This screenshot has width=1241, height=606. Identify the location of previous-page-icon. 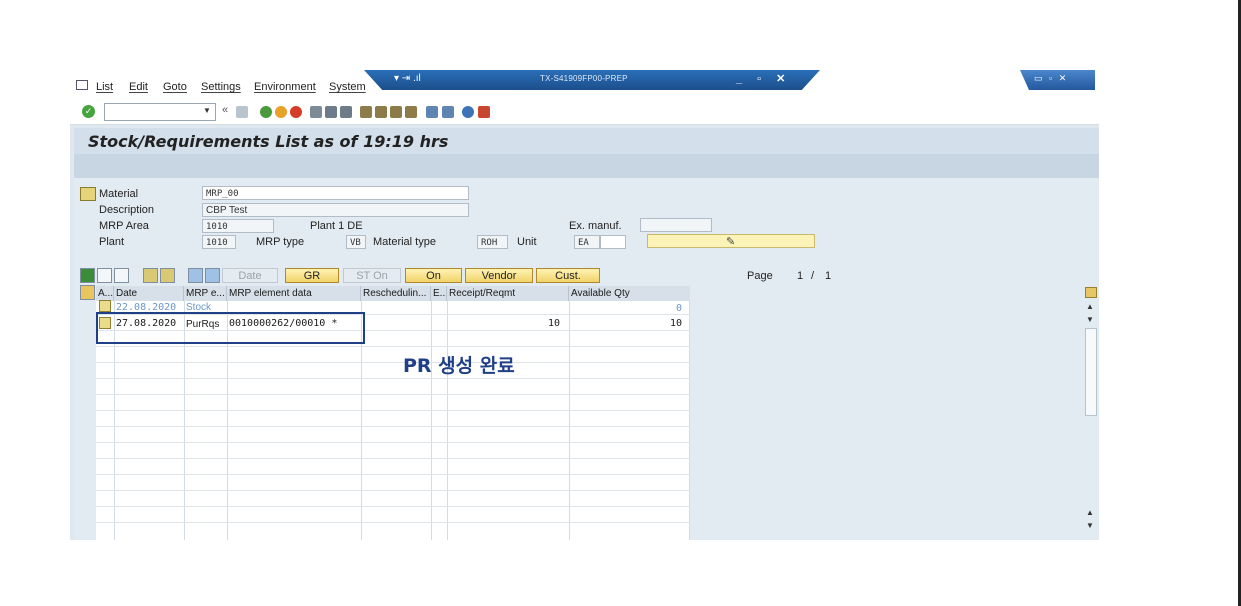
(381, 112).